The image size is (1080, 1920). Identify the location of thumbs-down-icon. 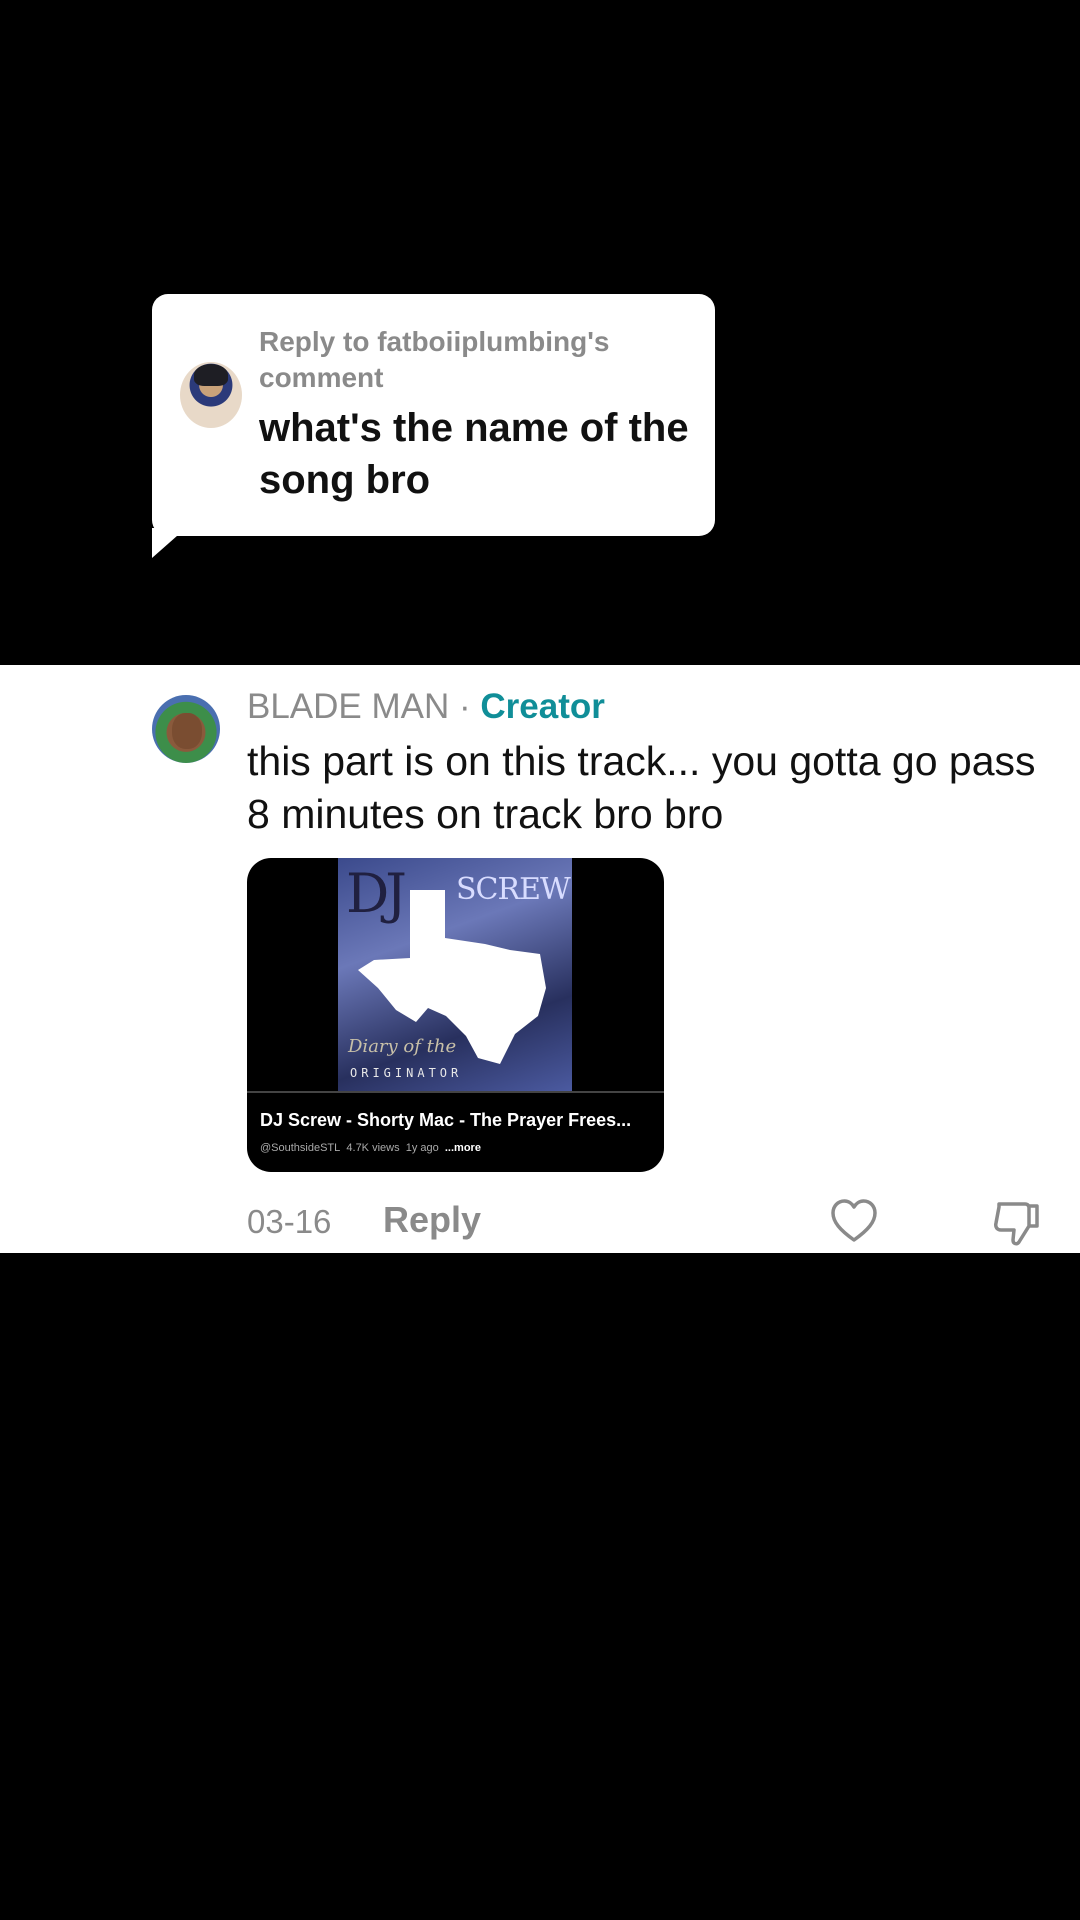
(1016, 1223).